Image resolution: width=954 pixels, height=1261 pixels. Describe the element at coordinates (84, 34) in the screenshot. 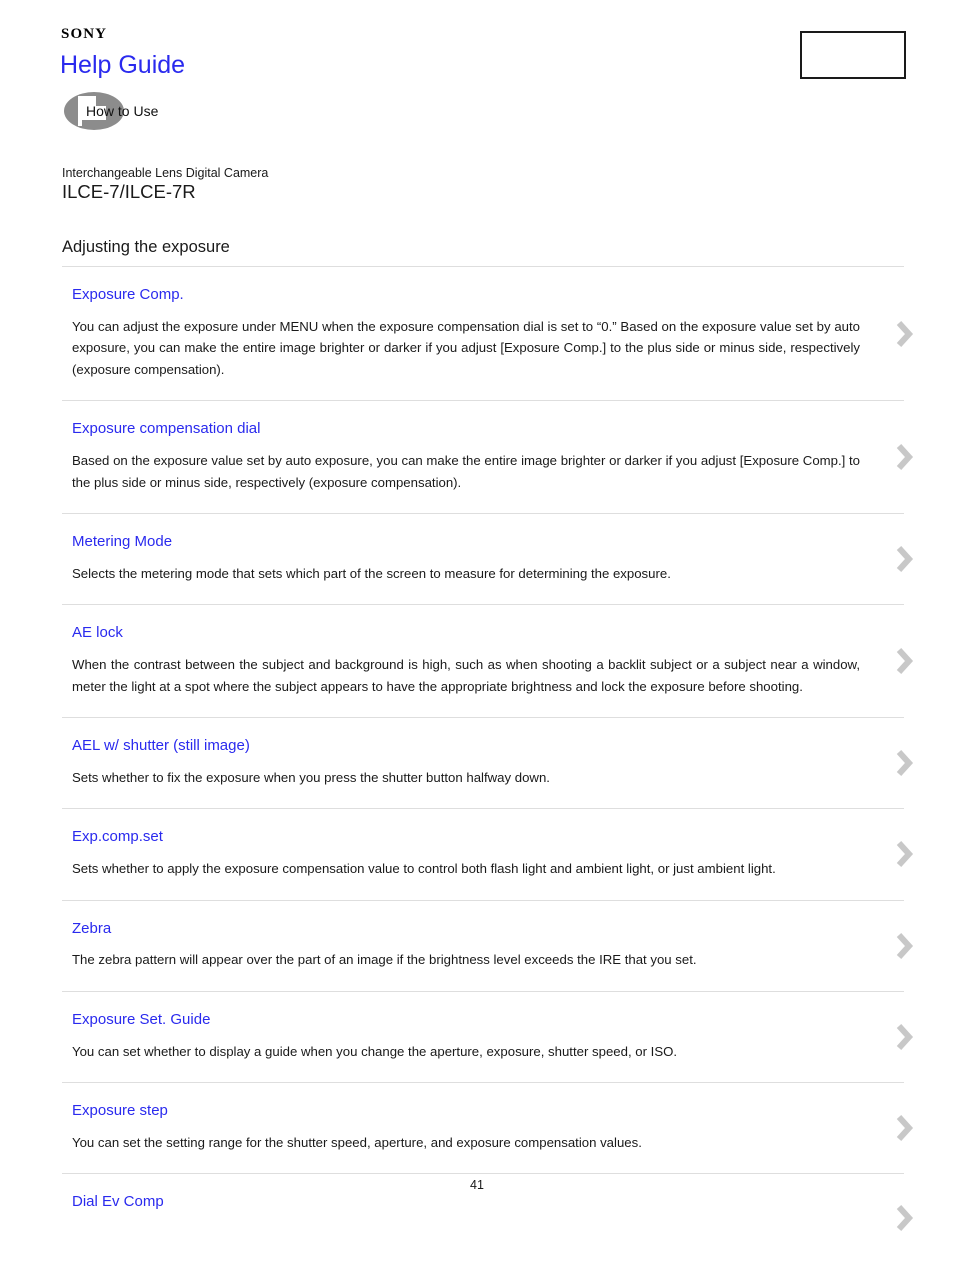

I see `sony-logo: SONY` at that location.